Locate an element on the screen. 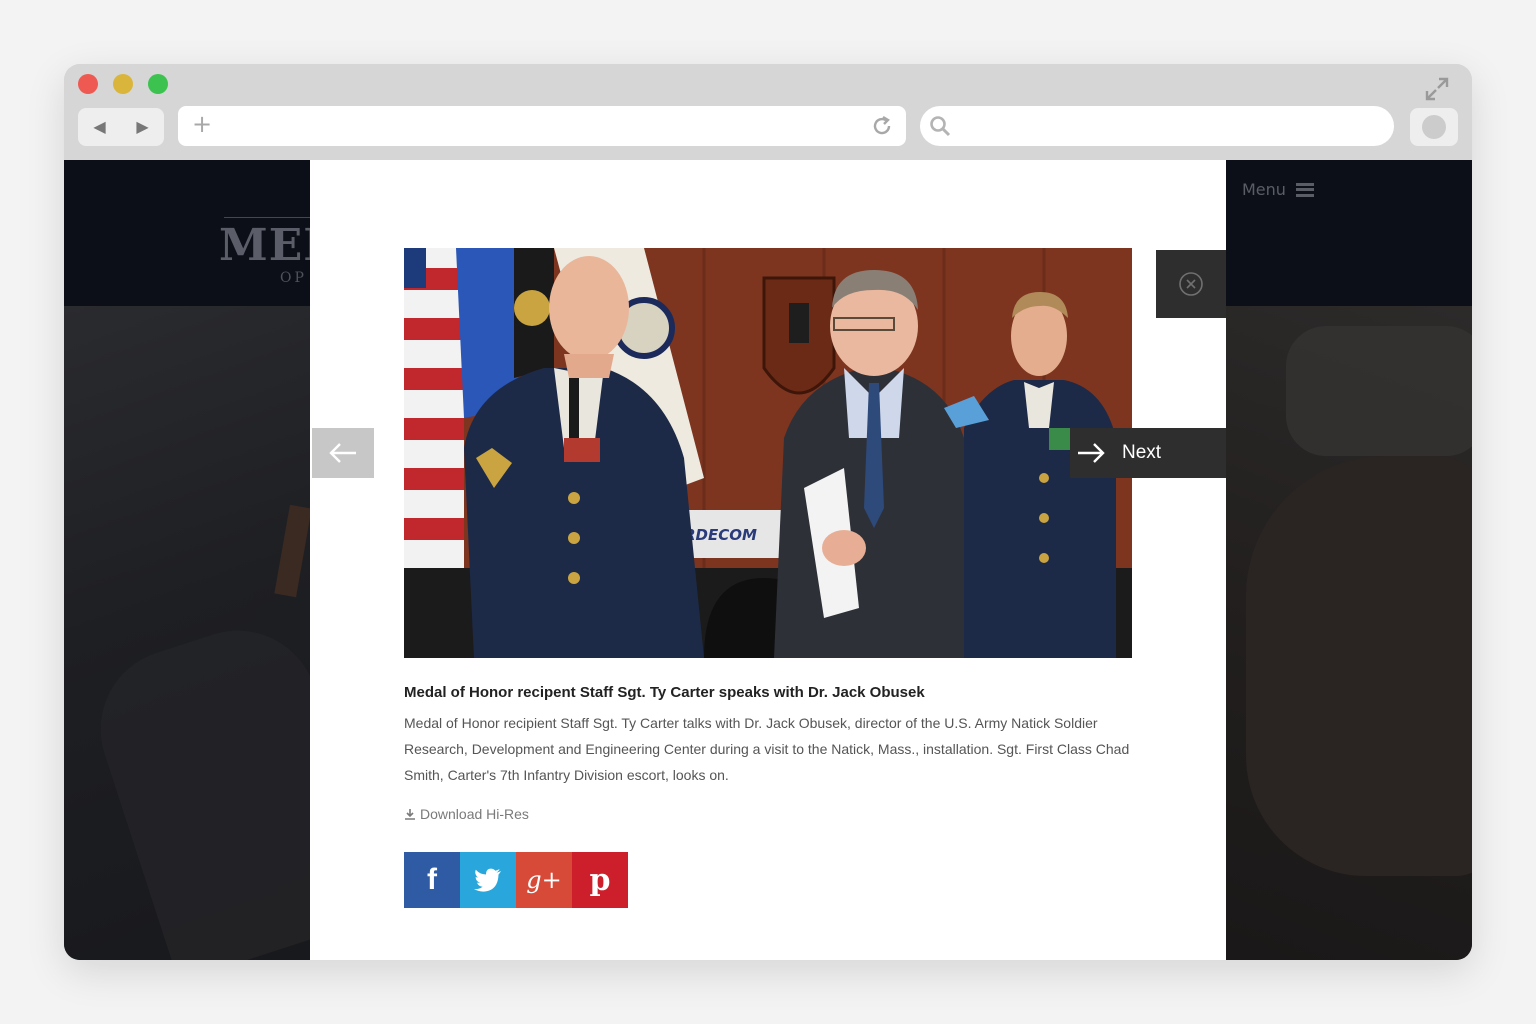  facebook-icon: f is located at coordinates (432, 879).